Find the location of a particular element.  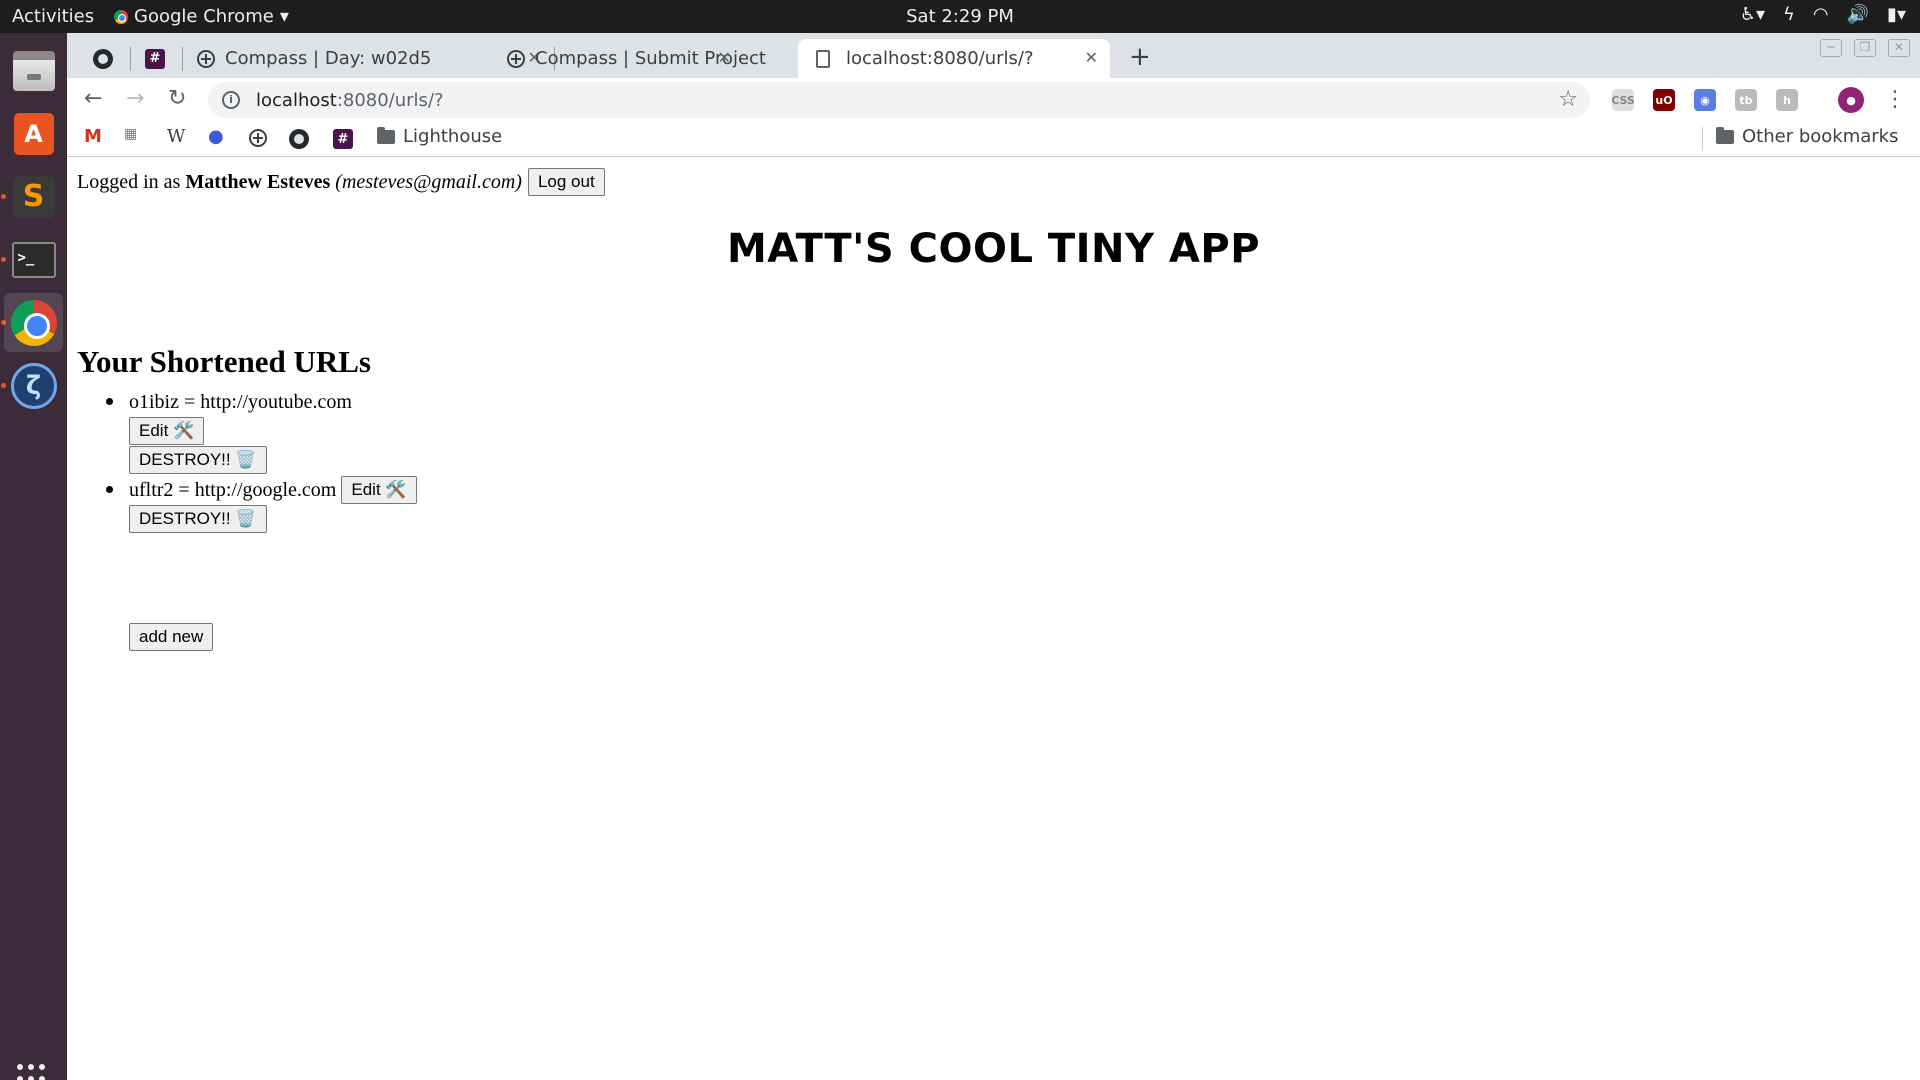

system-tray: ♿▾ ϟ ◠ 🔊 ▮▾ is located at coordinates (1823, 14).